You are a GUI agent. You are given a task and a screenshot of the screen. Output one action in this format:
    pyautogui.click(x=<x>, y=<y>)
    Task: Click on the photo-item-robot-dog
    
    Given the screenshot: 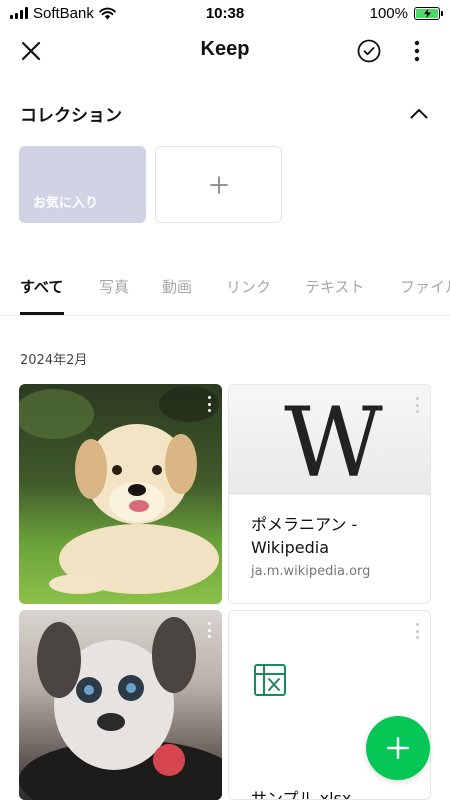 What is the action you would take?
    pyautogui.click(x=120, y=705)
    